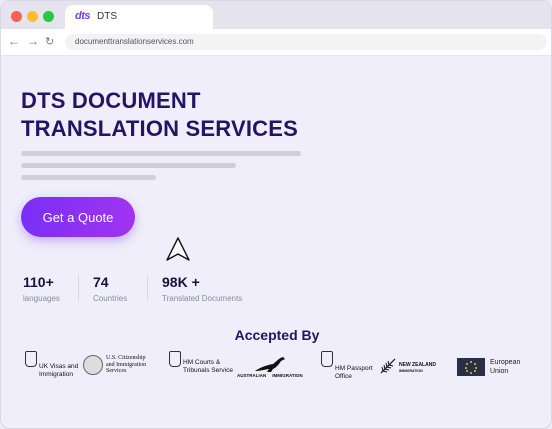 Image resolution: width=552 pixels, height=429 pixels. What do you see at coordinates (32, 16) in the screenshot?
I see `minimize-window-button` at bounding box center [32, 16].